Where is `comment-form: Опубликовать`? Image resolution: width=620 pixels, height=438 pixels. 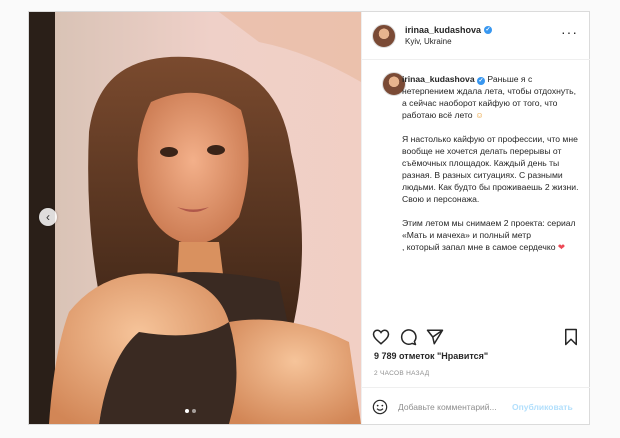
comment-form: Опубликовать is located at coordinates (476, 406).